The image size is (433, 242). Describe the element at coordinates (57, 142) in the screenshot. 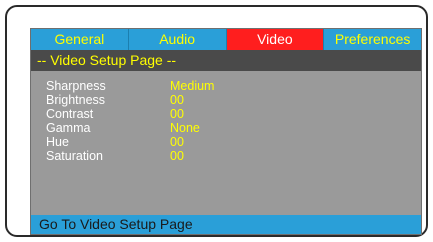

I see `setting-label: Hue` at that location.